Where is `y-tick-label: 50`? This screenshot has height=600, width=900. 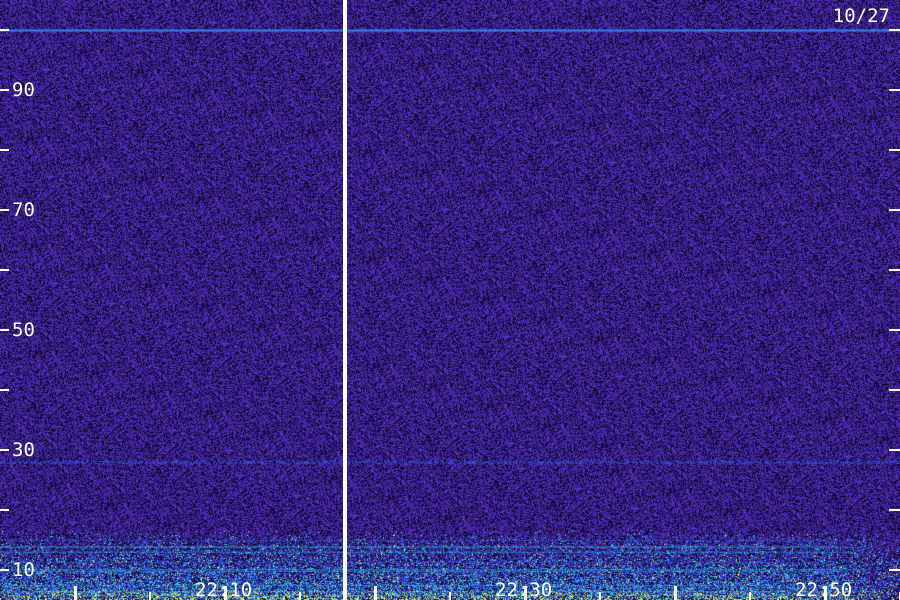 y-tick-label: 50 is located at coordinates (23, 330).